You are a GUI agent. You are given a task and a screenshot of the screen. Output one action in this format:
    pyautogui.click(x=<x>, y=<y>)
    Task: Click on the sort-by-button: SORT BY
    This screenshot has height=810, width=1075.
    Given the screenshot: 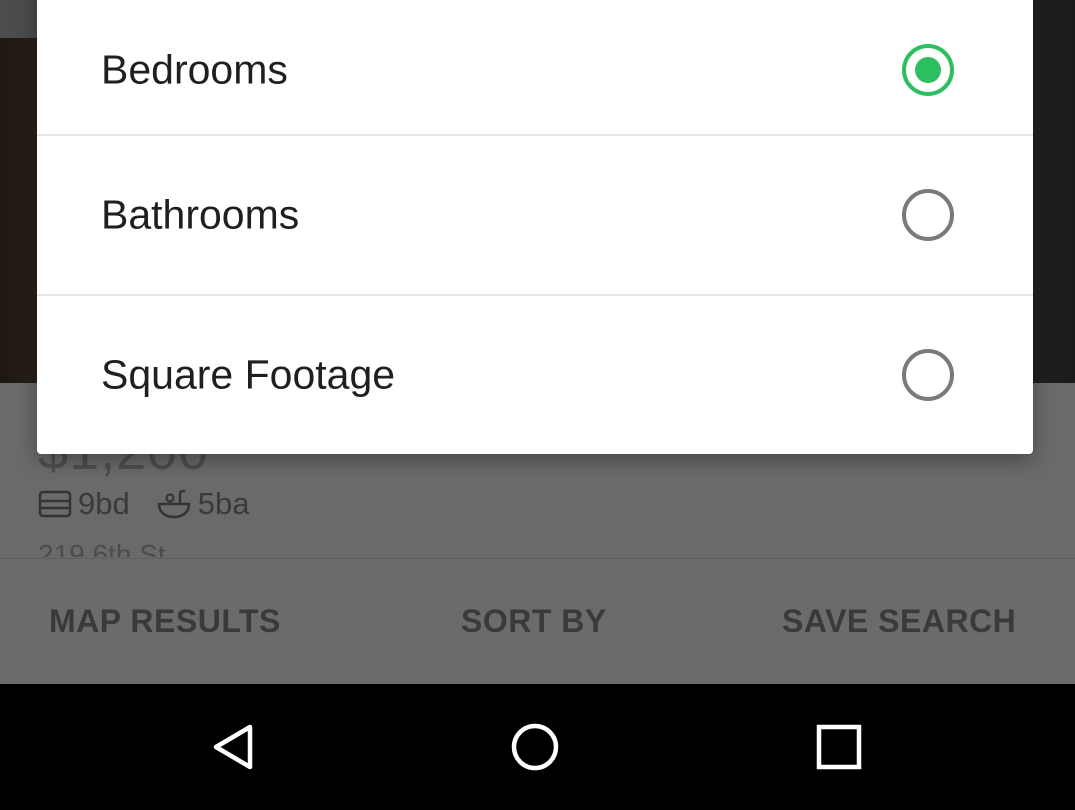 What is the action you would take?
    pyautogui.click(x=534, y=621)
    